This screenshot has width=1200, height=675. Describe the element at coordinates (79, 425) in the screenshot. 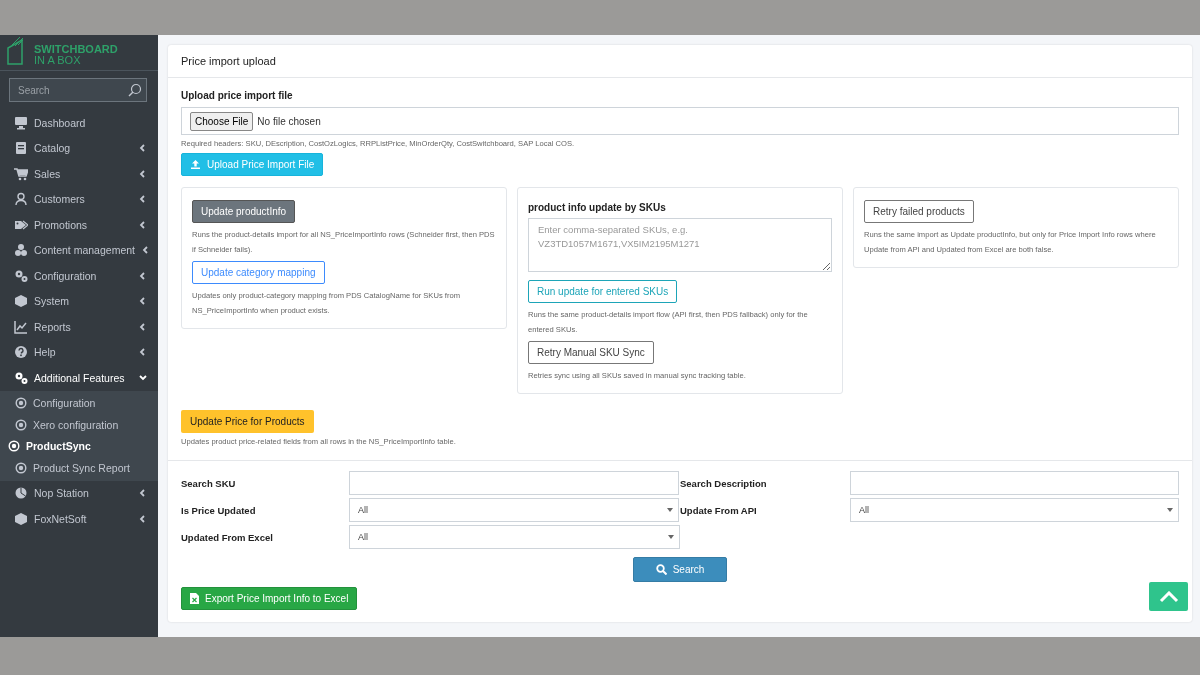

I see `sidebar-subitem: Xero configuration` at that location.